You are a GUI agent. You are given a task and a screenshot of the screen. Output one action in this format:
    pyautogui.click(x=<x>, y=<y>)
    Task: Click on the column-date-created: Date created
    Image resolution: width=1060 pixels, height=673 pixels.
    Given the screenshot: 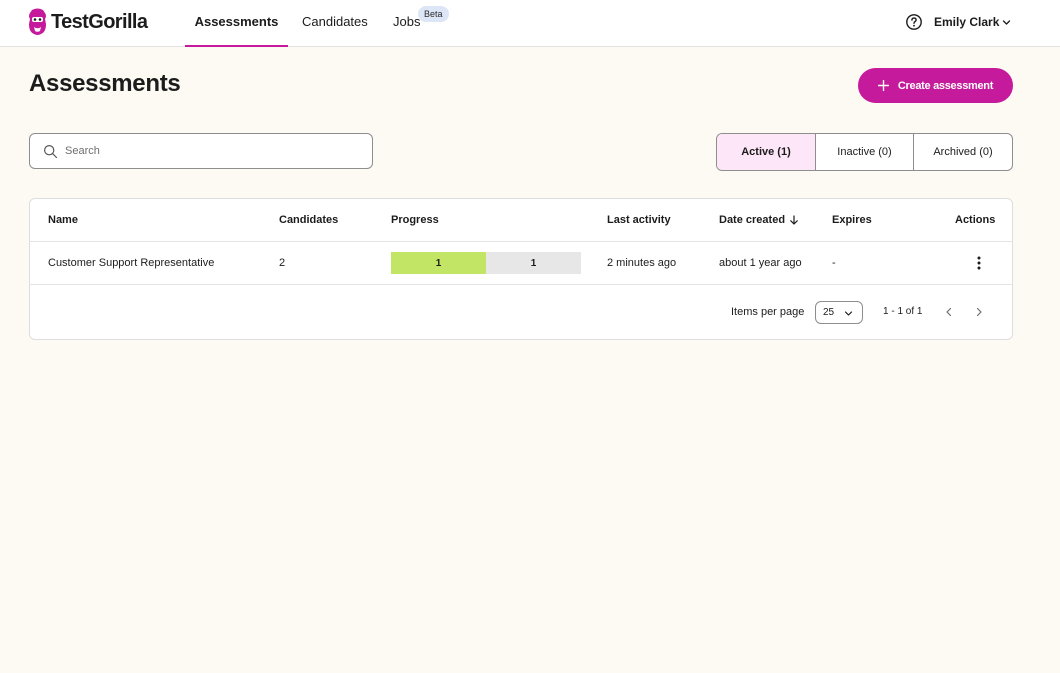 What is the action you would take?
    pyautogui.click(x=759, y=220)
    